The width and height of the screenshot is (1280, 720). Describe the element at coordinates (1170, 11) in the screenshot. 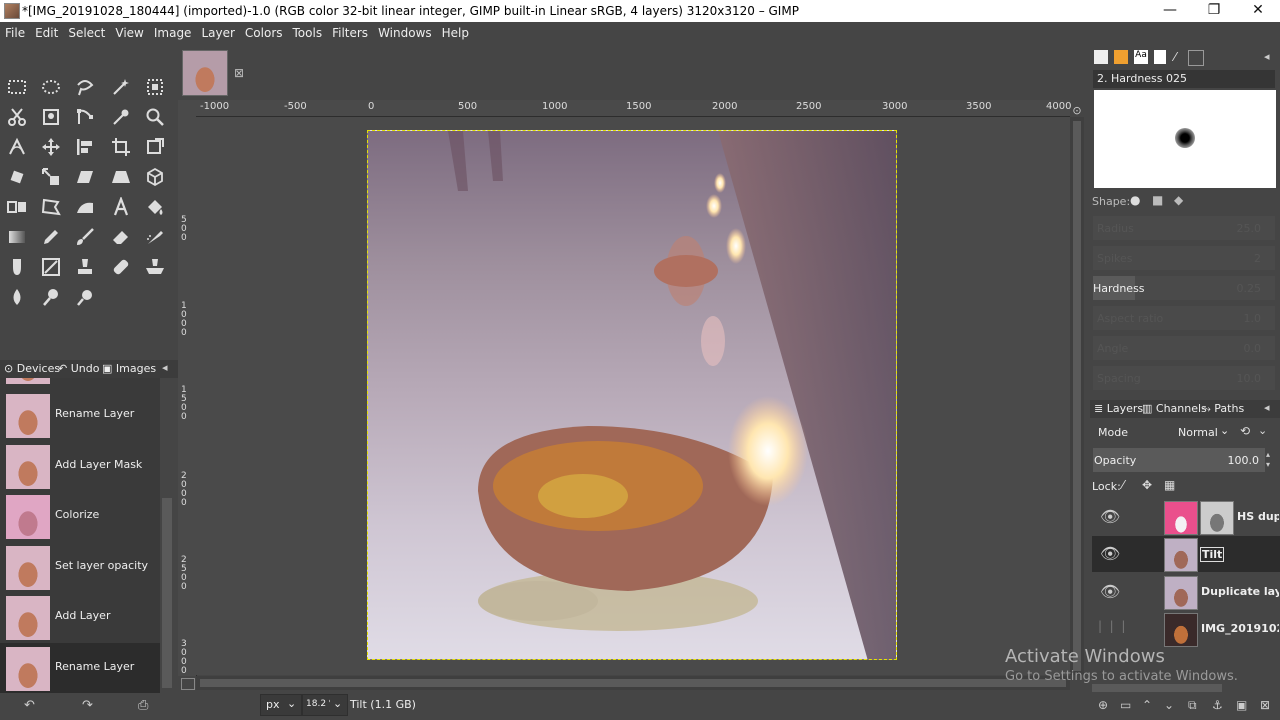

I see `minimize-button: —` at that location.